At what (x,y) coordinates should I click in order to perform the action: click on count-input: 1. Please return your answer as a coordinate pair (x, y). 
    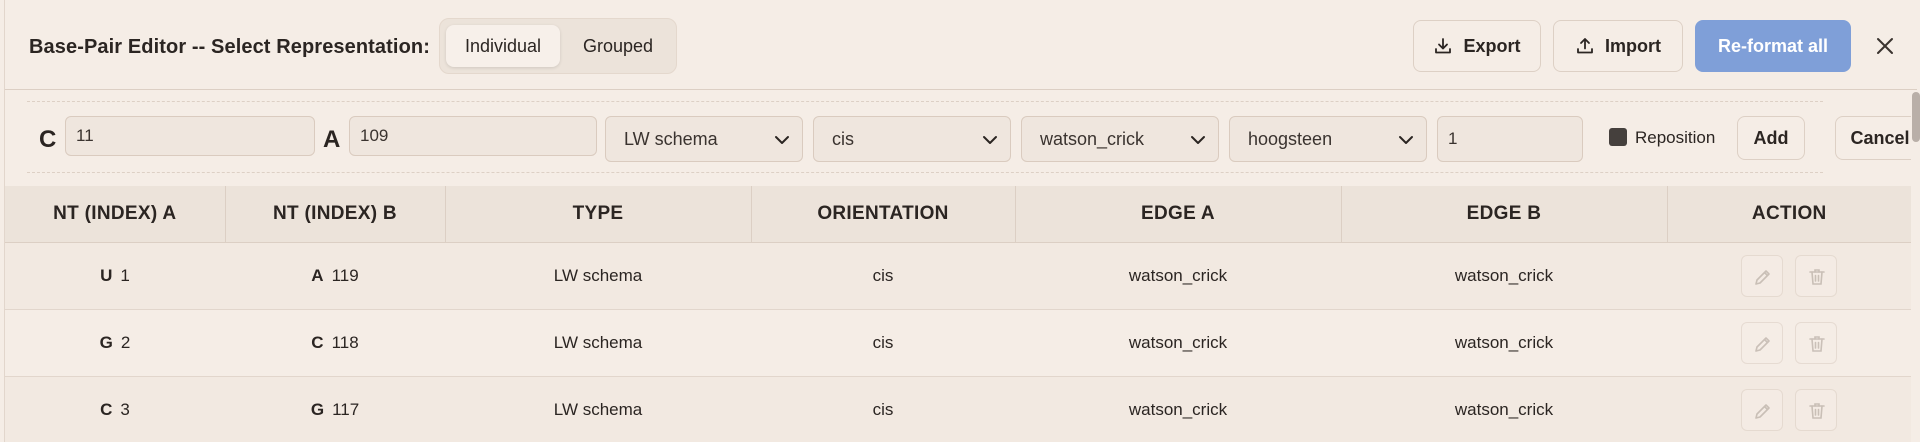
    Looking at the image, I should click on (1510, 139).